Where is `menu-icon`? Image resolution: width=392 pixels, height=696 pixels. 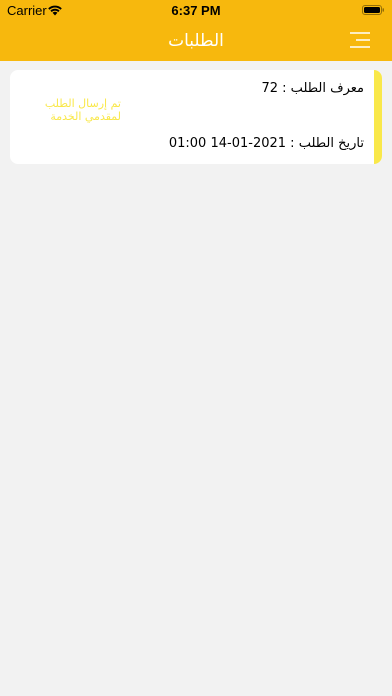
menu-icon is located at coordinates (360, 40).